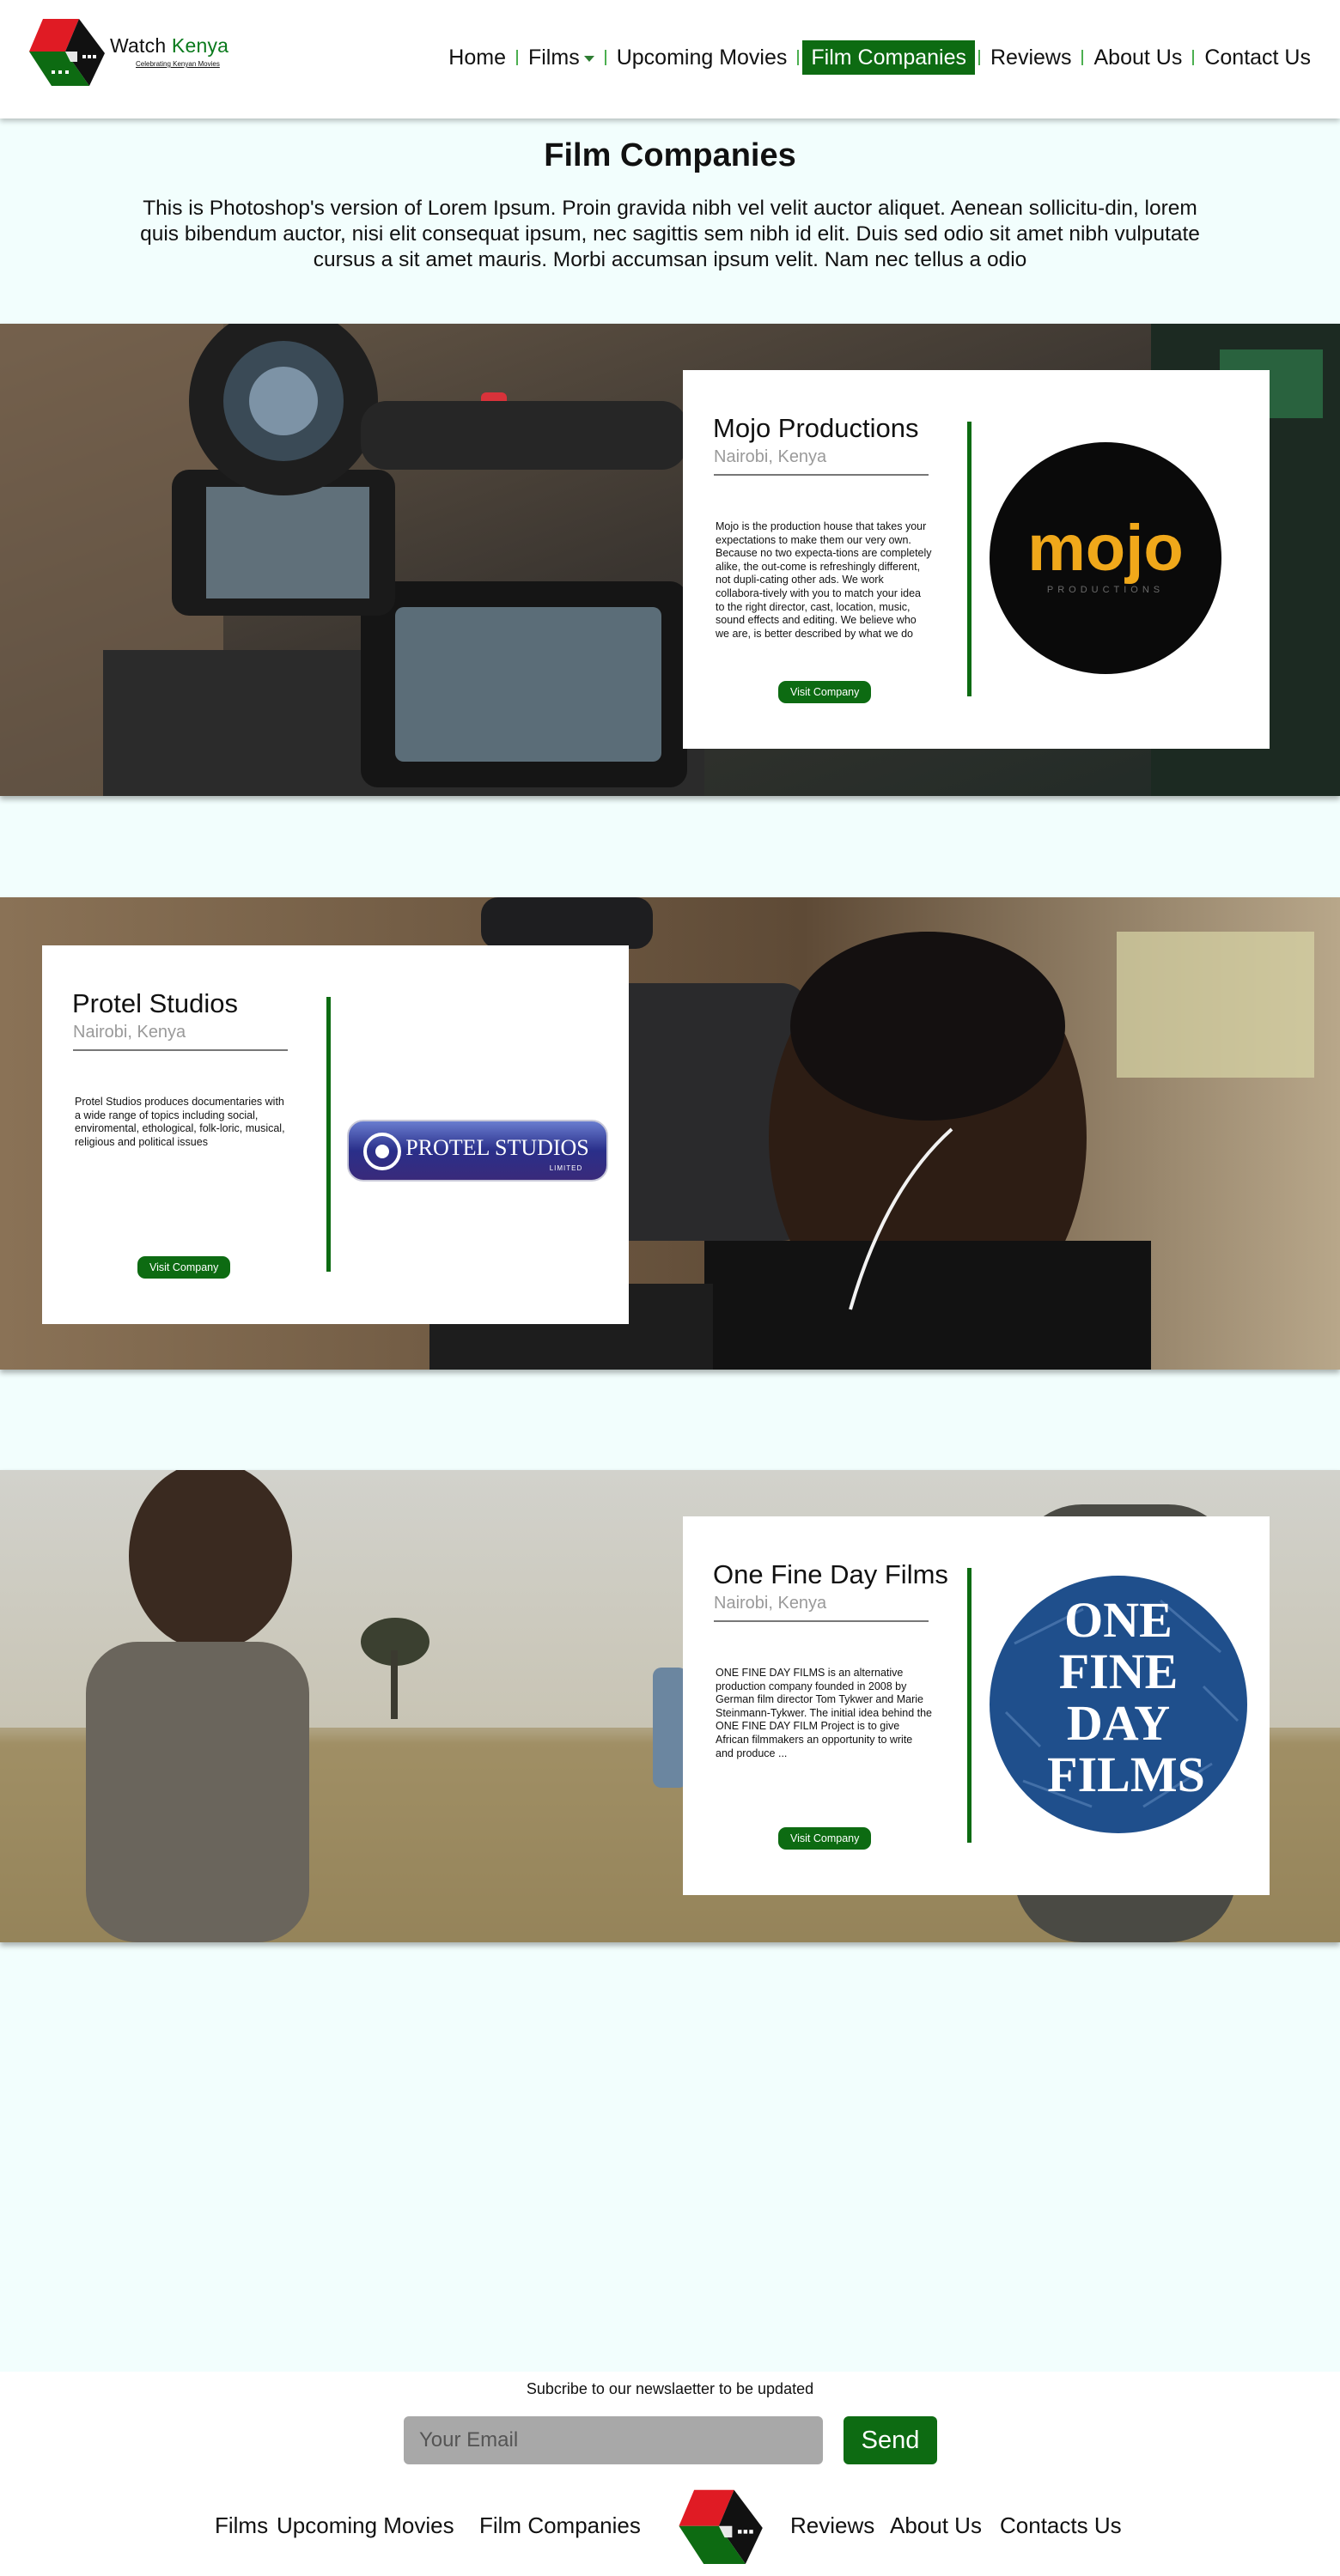  What do you see at coordinates (670, 155) in the screenshot?
I see `page-title: Film Companies` at bounding box center [670, 155].